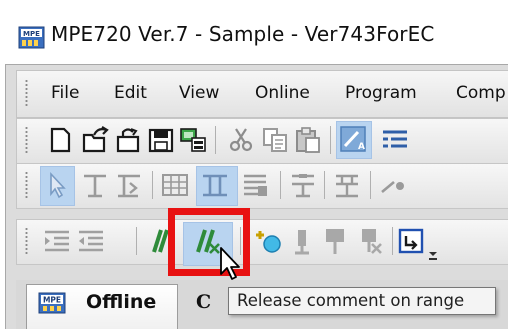 Image resolution: width=508 pixels, height=329 pixels. Describe the element at coordinates (65, 93) in the screenshot. I see `menu-file: File` at that location.